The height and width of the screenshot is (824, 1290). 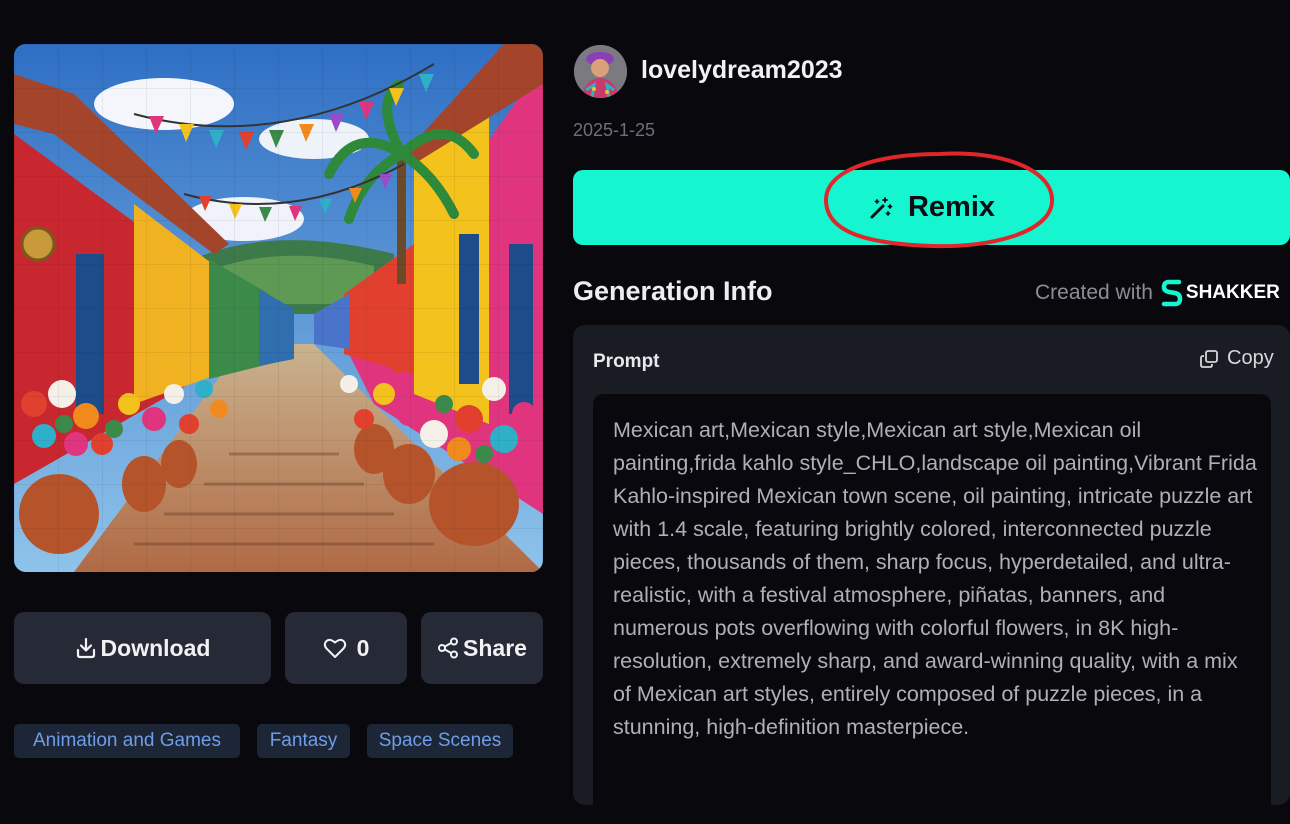 I want to click on download-icon, so click(x=85, y=648).